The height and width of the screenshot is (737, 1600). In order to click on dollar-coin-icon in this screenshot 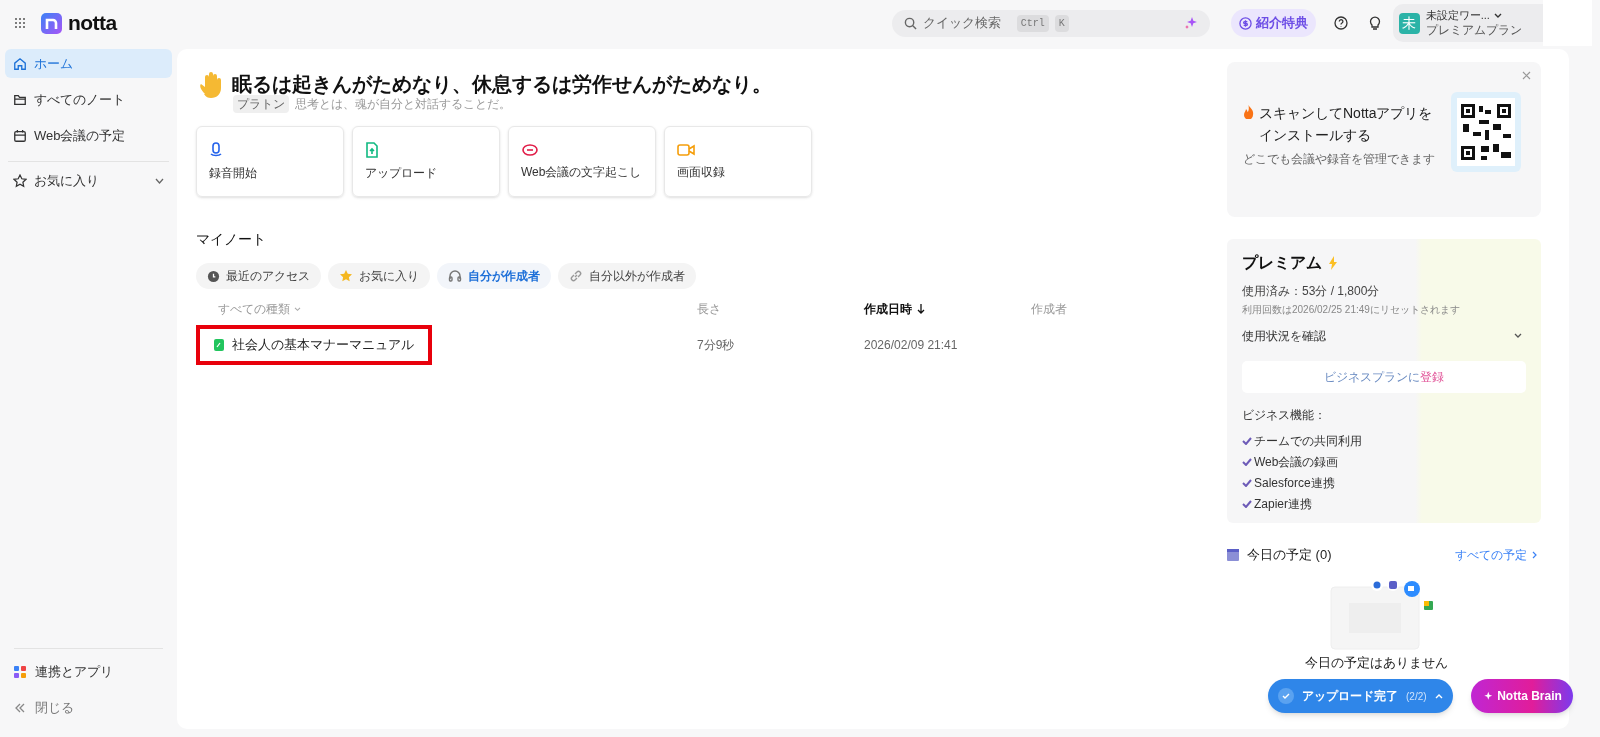, I will do `click(1245, 23)`.